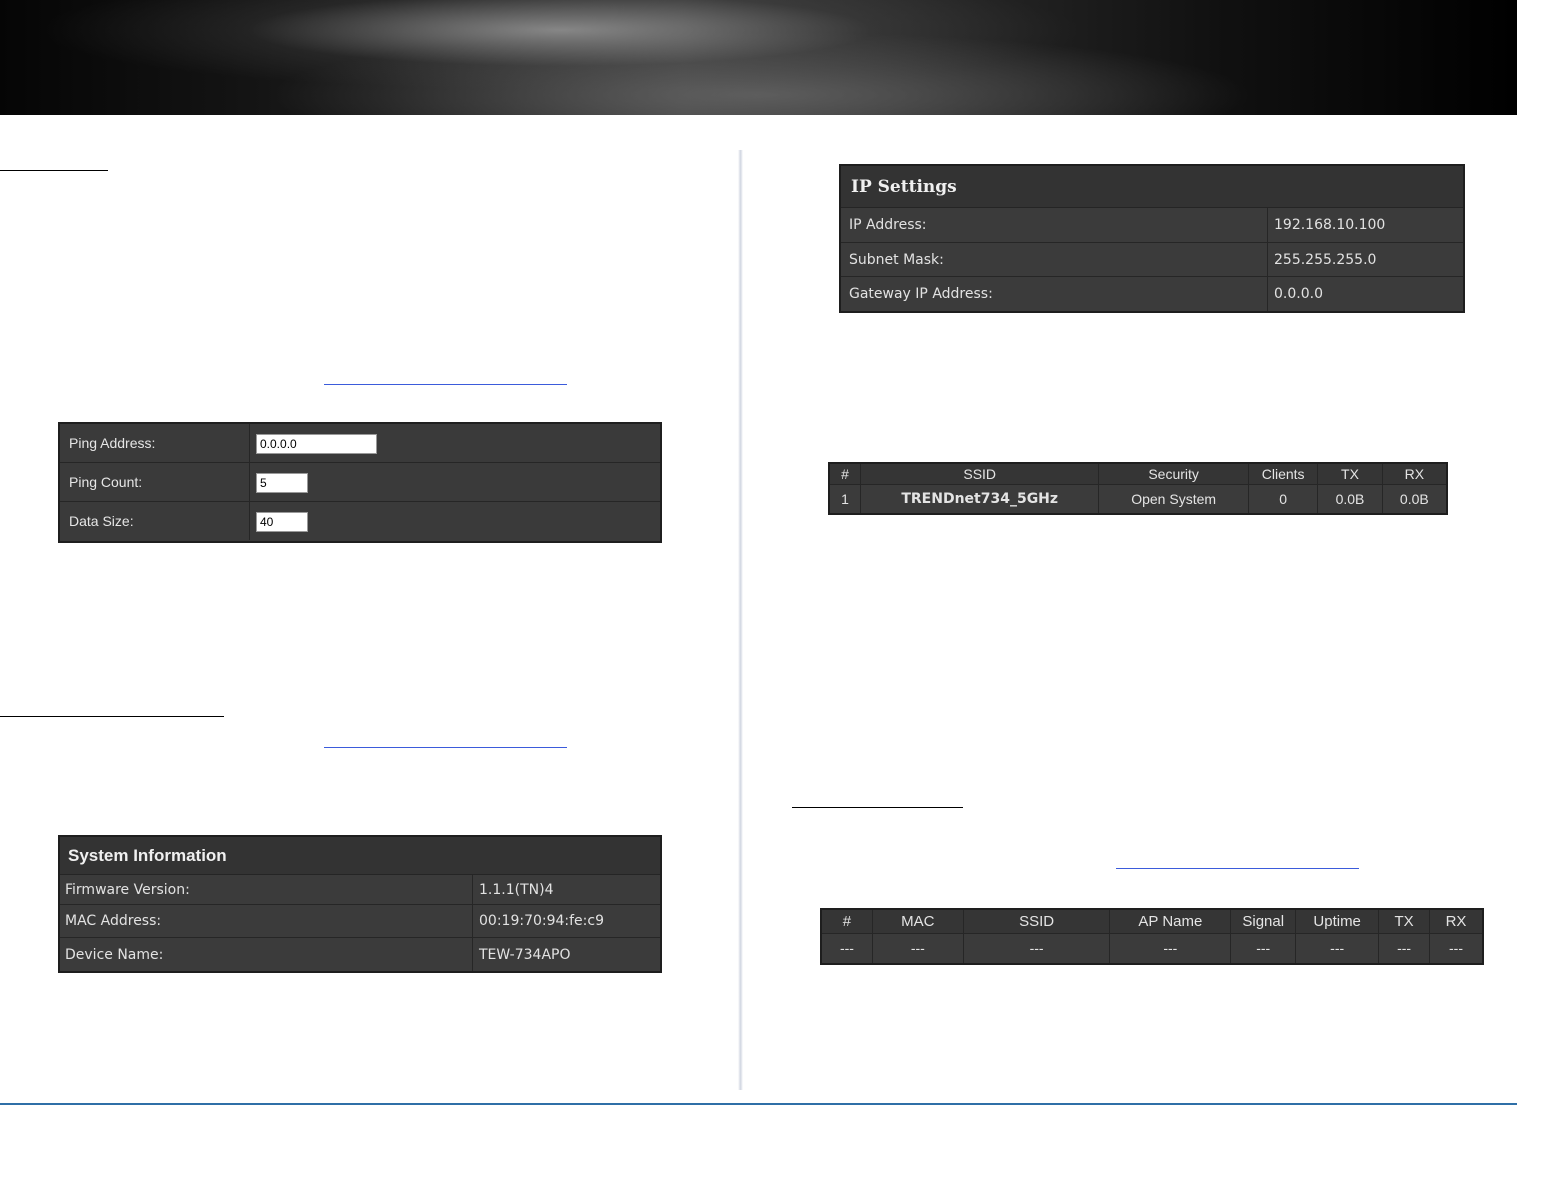 The width and height of the screenshot is (1548, 1201). What do you see at coordinates (360, 521) in the screenshot?
I see `data-size-row: Data Size:` at bounding box center [360, 521].